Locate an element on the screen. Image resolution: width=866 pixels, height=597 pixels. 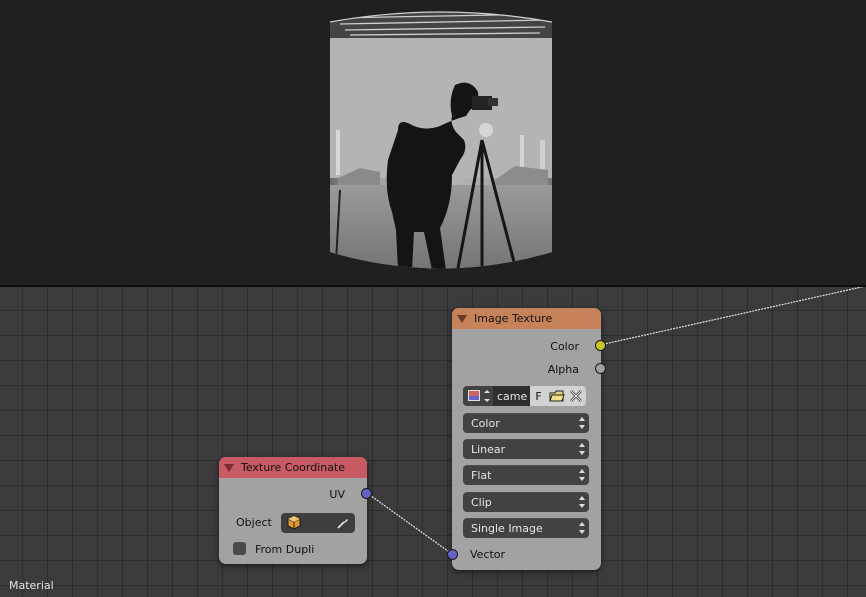
vector-input-socket is located at coordinates (452, 554).